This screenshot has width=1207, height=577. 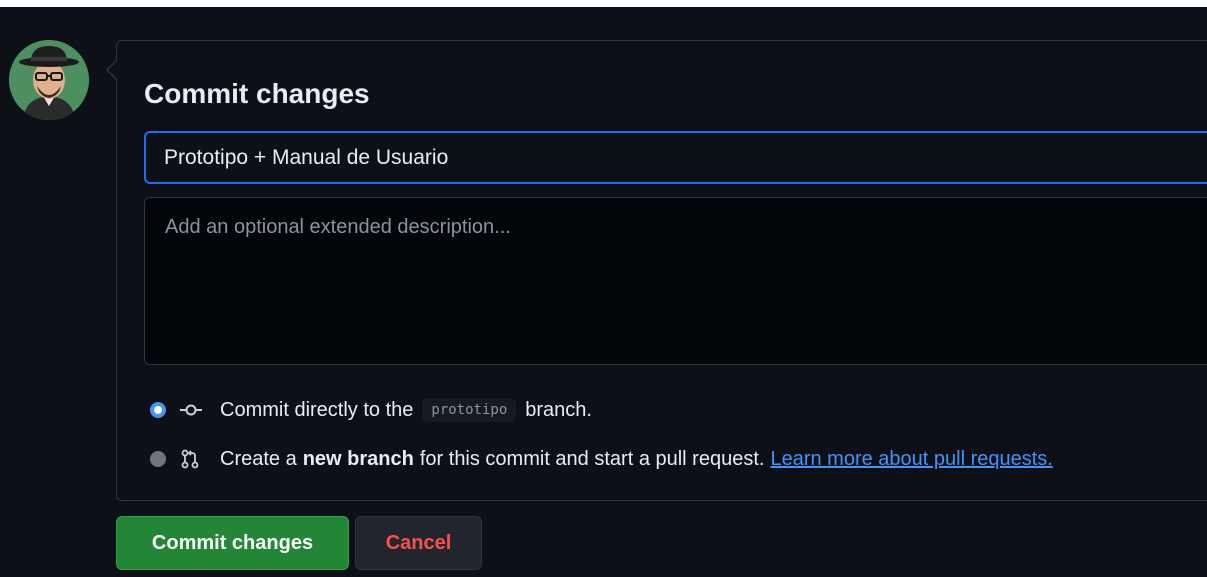 I want to click on new-branch-label-prefix: Create a, so click(x=258, y=458).